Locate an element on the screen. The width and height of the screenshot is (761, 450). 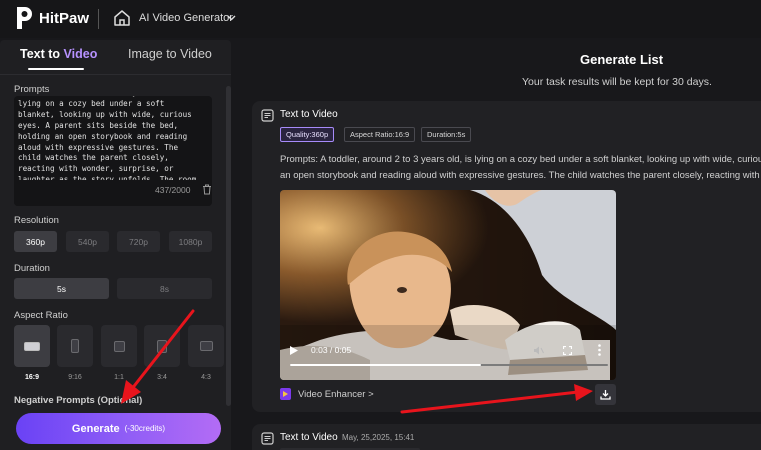
fullscreen-icon is located at coordinates (567, 350).